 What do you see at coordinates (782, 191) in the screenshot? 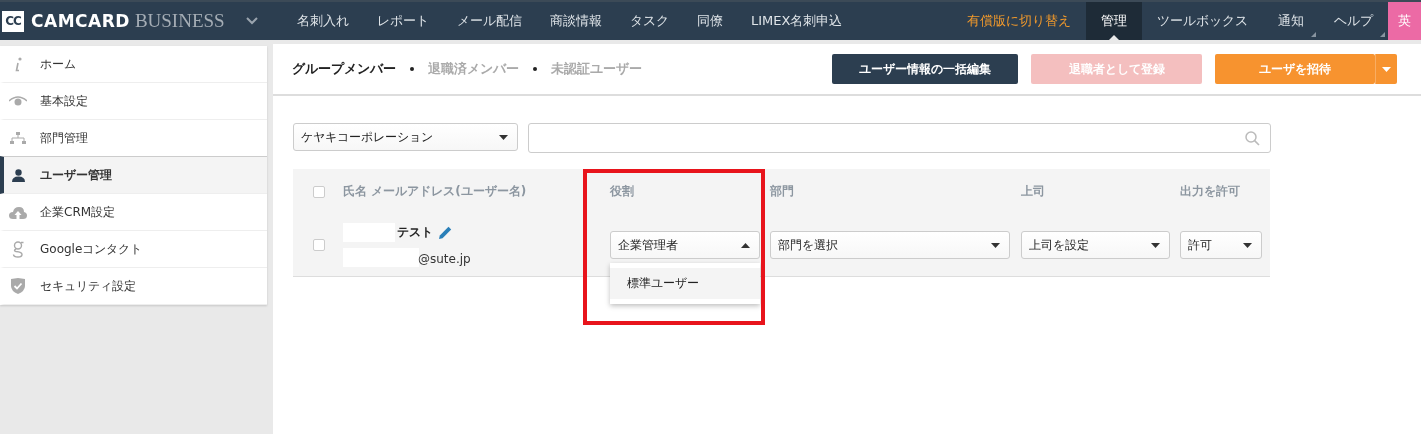
I see `column-header: 部門` at bounding box center [782, 191].